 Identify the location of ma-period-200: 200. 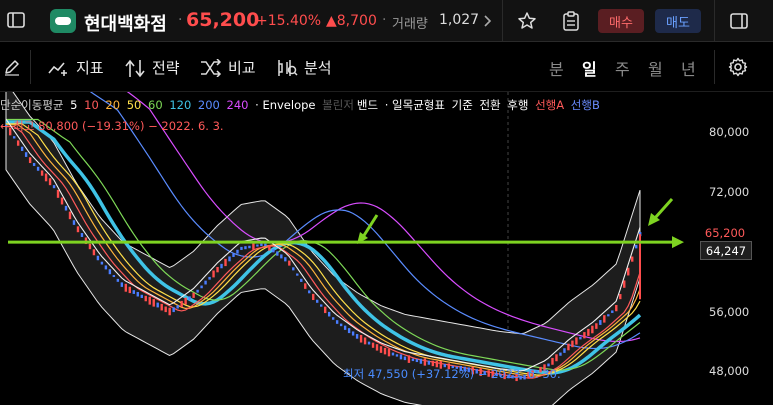
(208, 105).